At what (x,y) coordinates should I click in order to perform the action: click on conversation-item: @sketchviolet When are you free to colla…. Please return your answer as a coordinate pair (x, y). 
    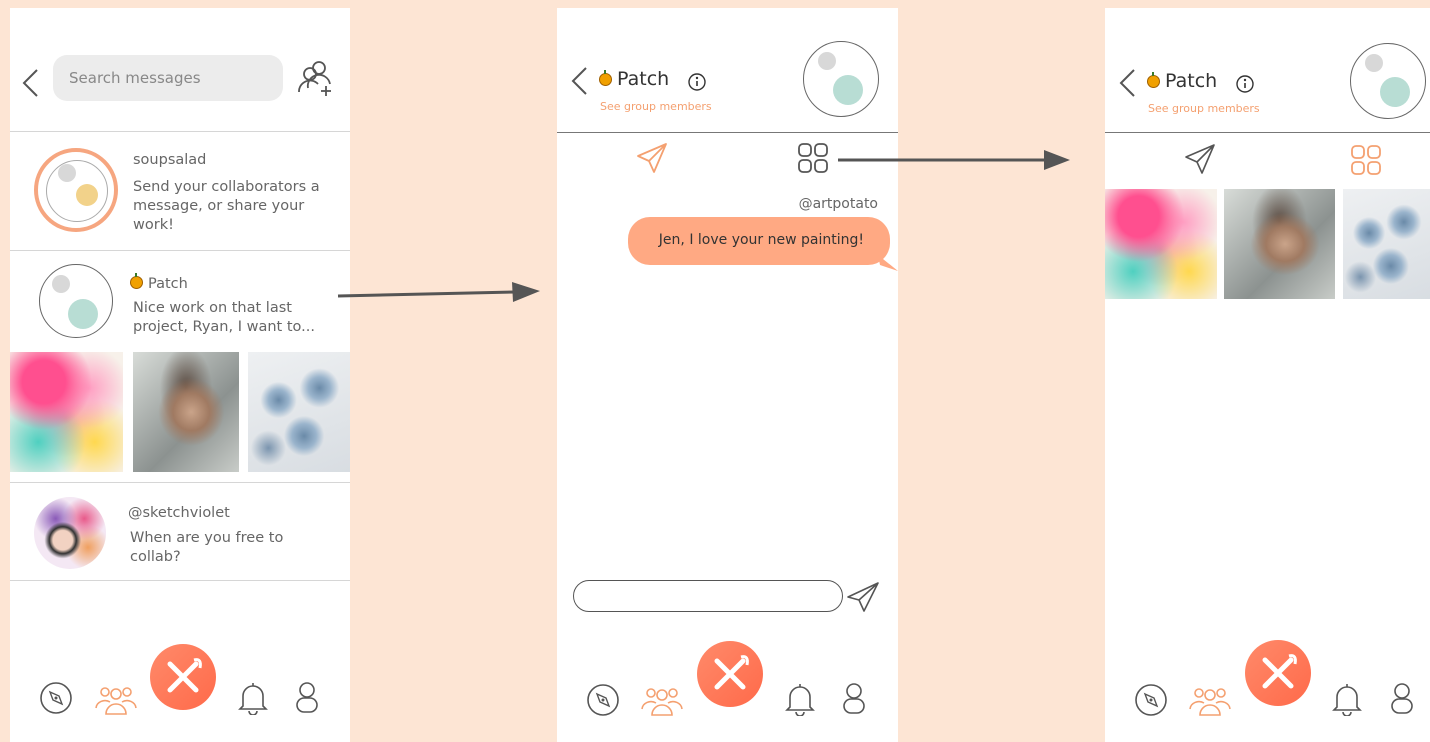
    Looking at the image, I should click on (180, 532).